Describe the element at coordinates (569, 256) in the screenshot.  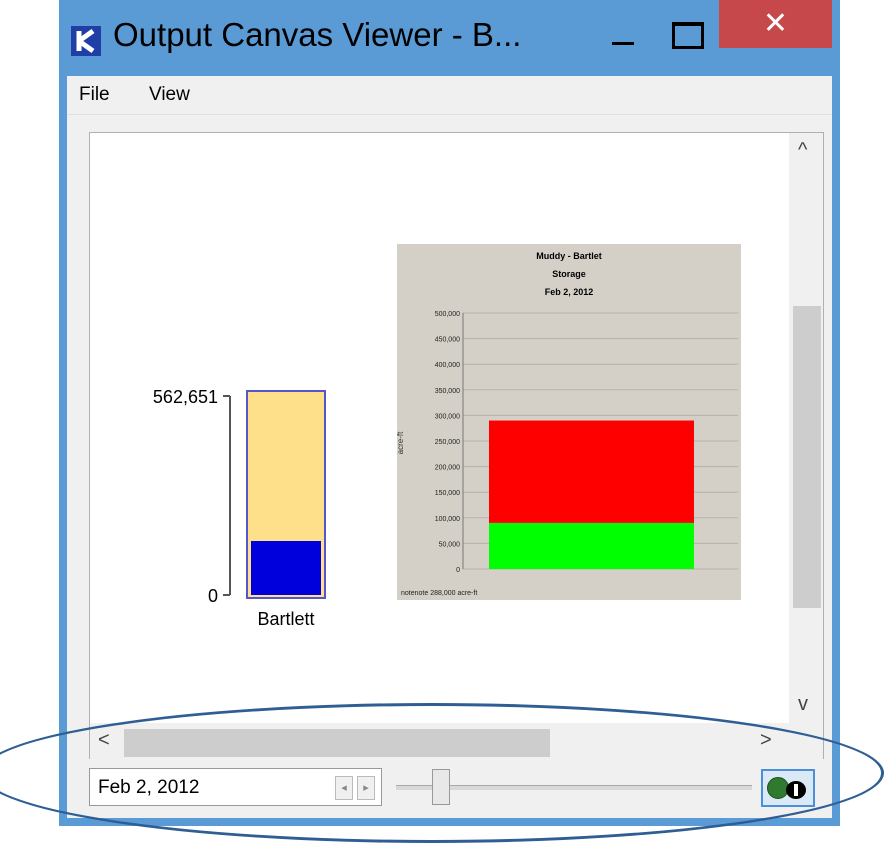
I see `chart-title: Muddy - Bartlet` at that location.